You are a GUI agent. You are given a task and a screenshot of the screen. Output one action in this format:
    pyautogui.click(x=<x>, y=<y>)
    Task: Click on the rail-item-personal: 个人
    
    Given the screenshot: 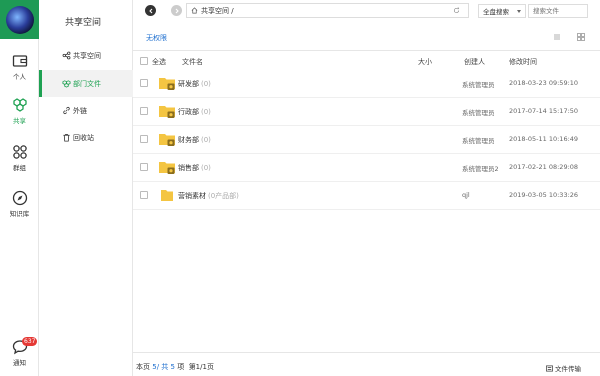 What is the action you would take?
    pyautogui.click(x=19, y=67)
    